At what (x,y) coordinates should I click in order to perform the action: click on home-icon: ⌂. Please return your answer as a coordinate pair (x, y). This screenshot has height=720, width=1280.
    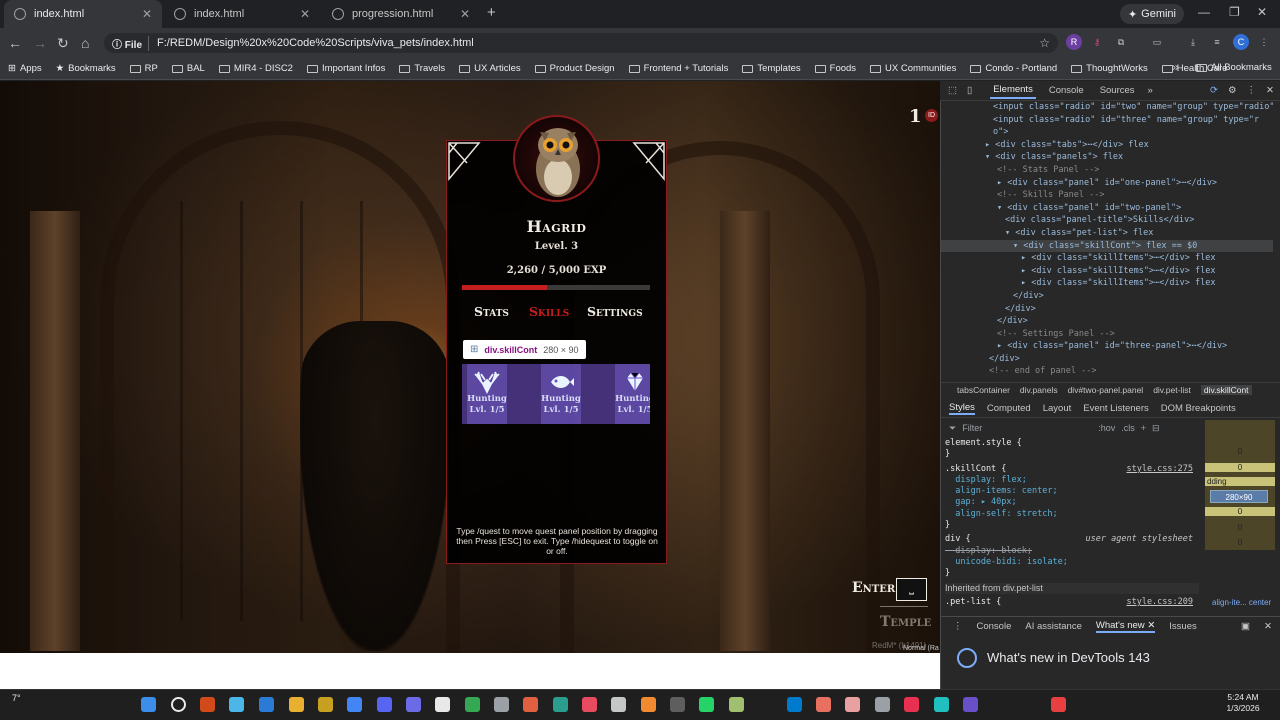
    Looking at the image, I should click on (85, 43).